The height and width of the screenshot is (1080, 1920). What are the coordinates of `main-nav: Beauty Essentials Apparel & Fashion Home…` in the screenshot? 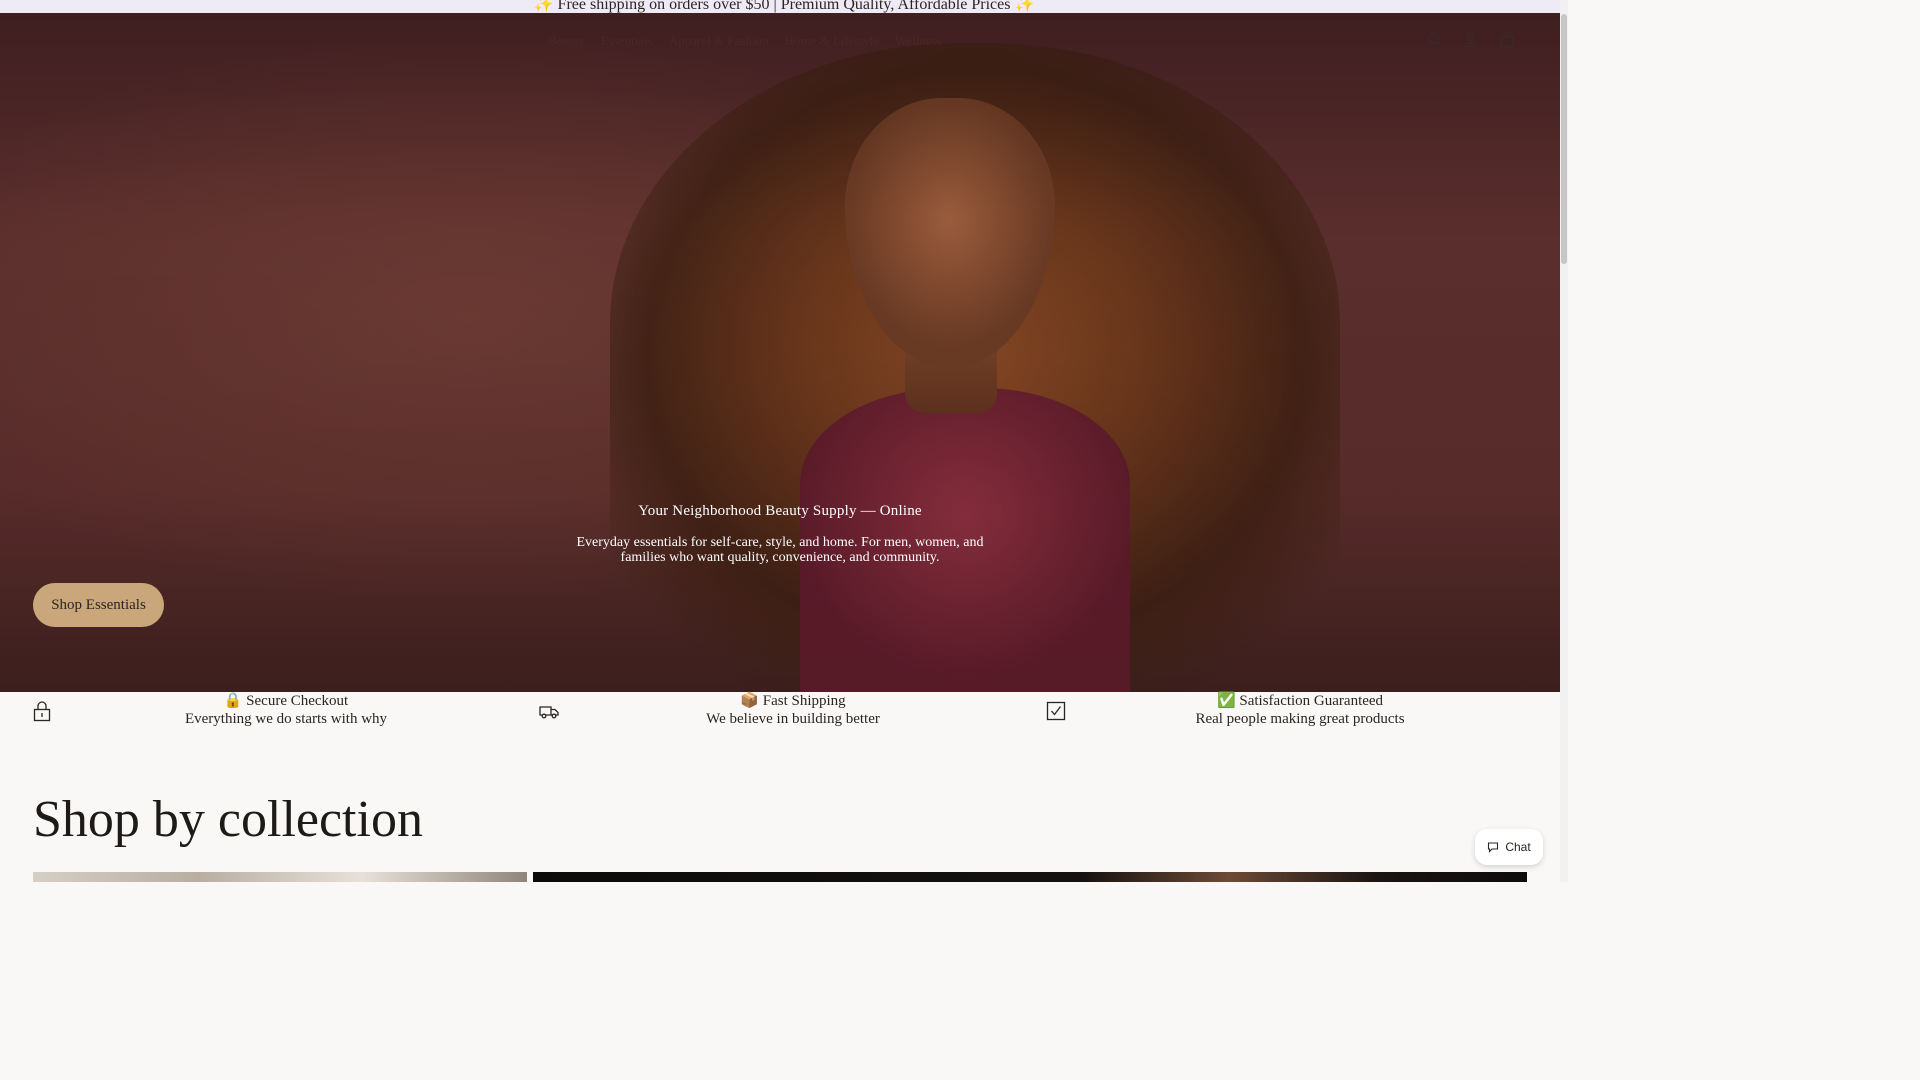 It's located at (745, 41).